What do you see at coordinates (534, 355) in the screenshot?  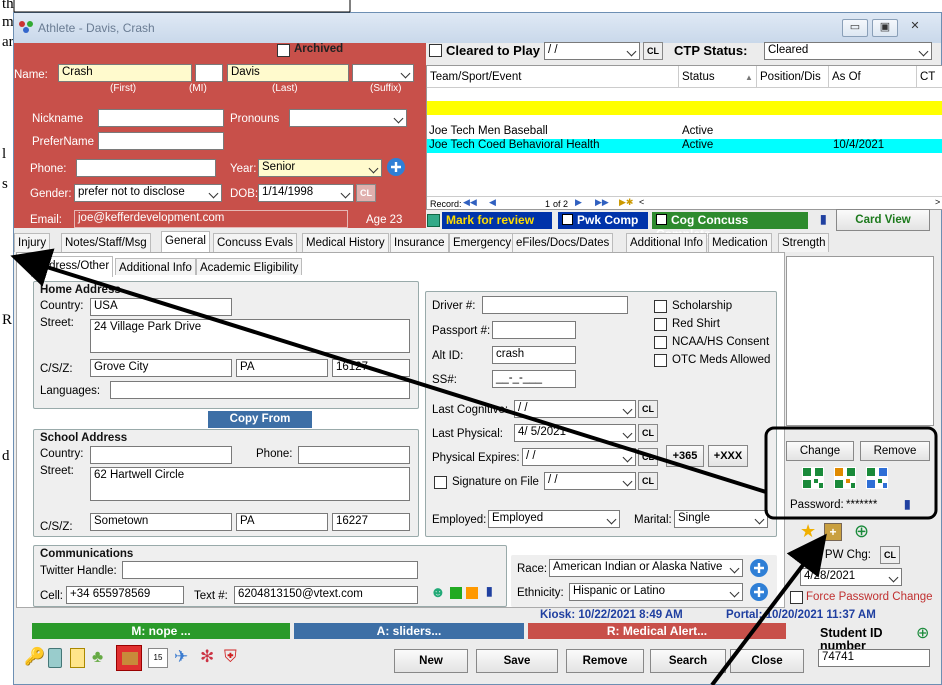 I see `alt-id-input: crash` at bounding box center [534, 355].